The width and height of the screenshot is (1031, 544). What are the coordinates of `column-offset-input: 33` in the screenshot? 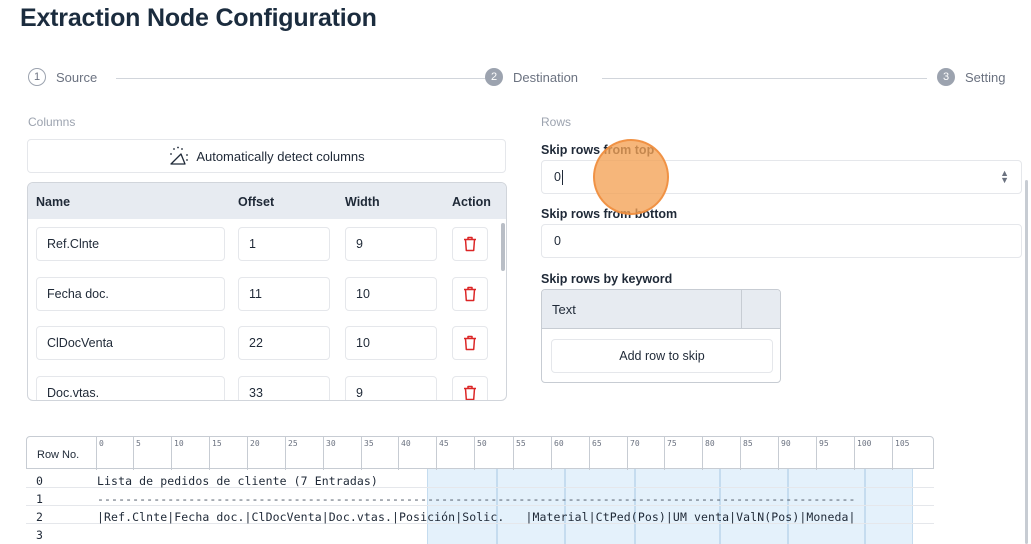 It's located at (284, 388).